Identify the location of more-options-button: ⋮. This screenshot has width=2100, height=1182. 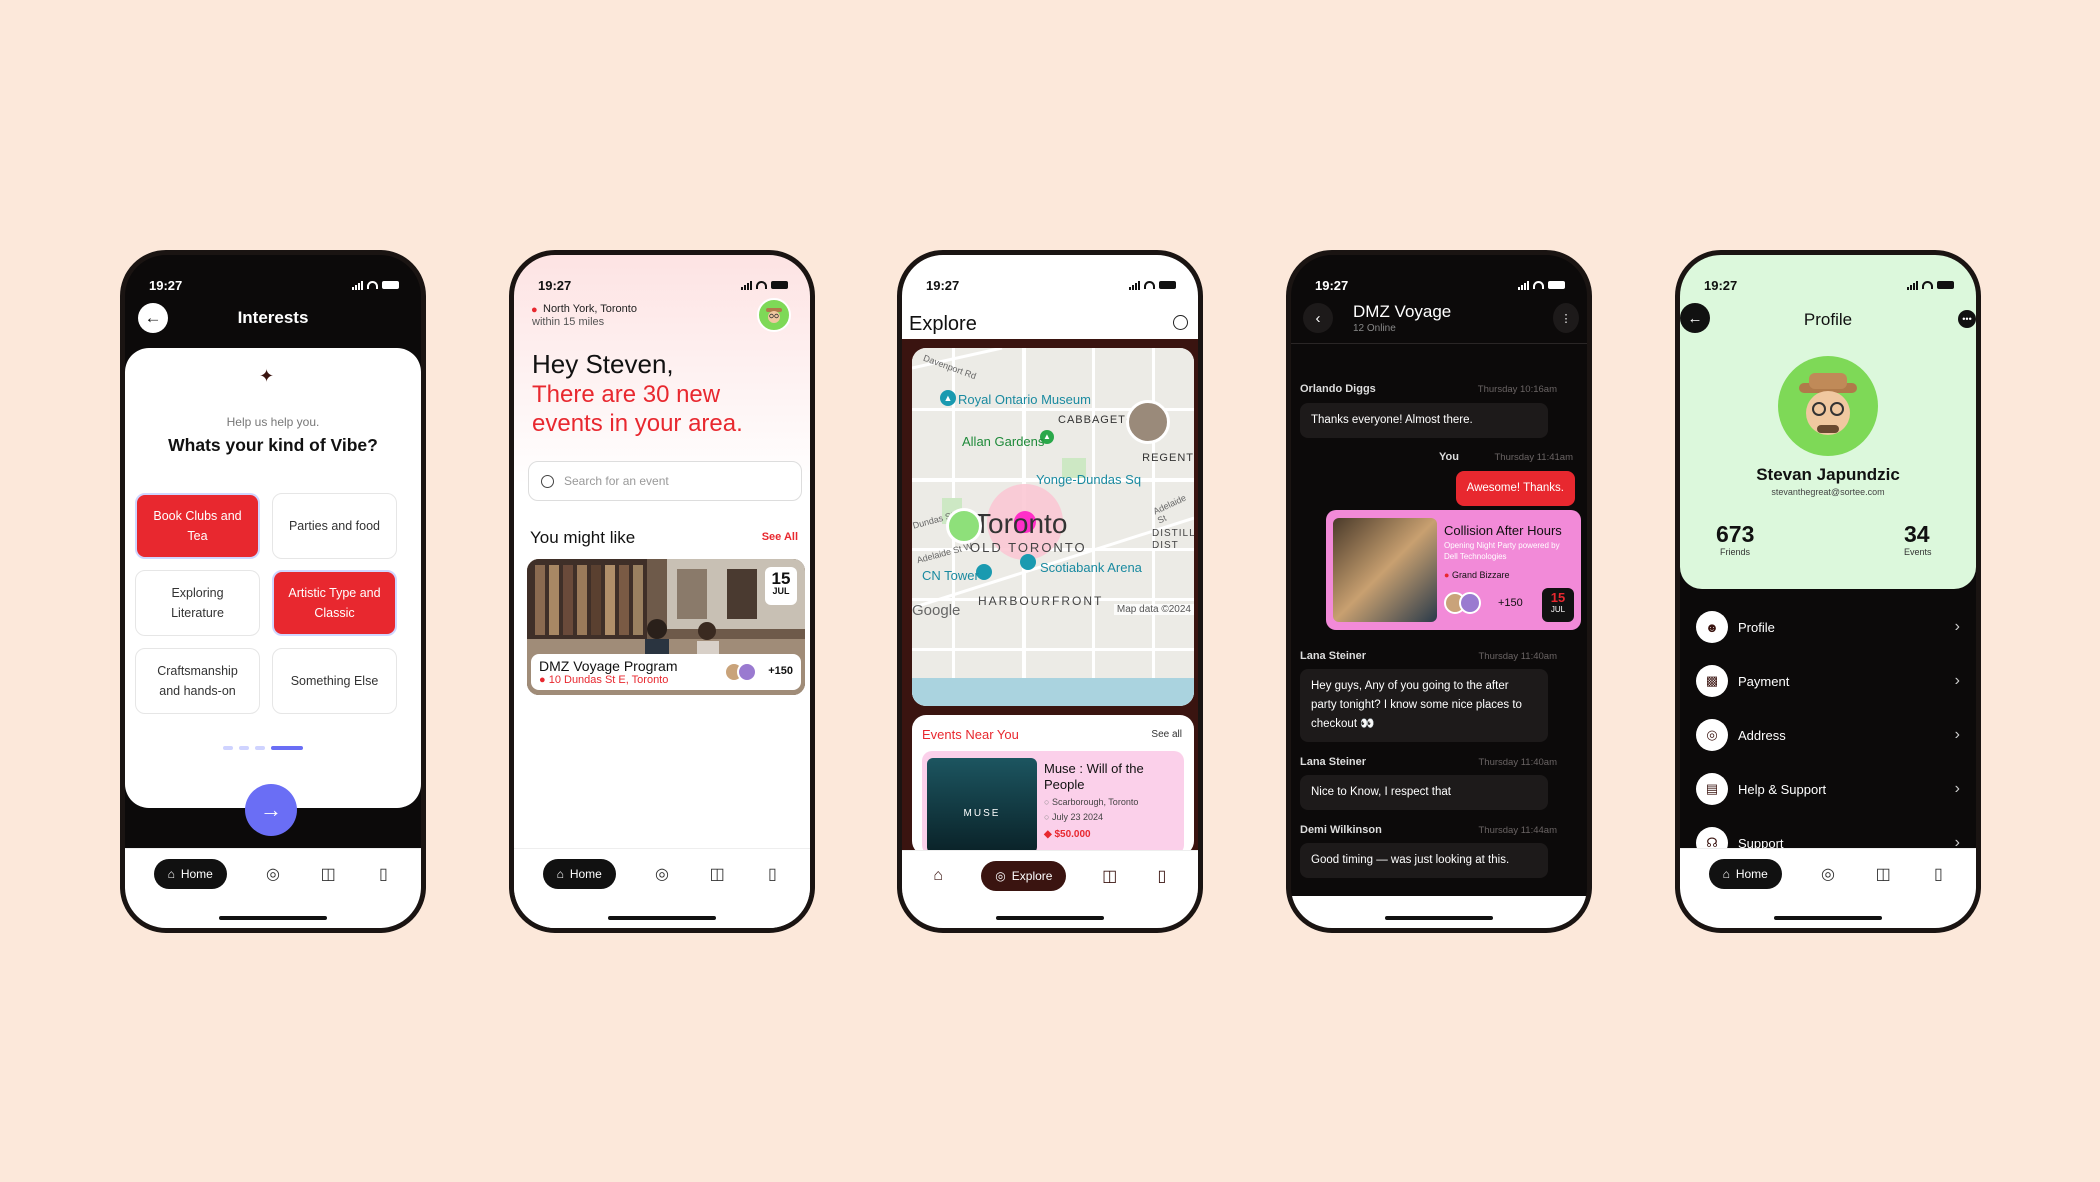
(1566, 318).